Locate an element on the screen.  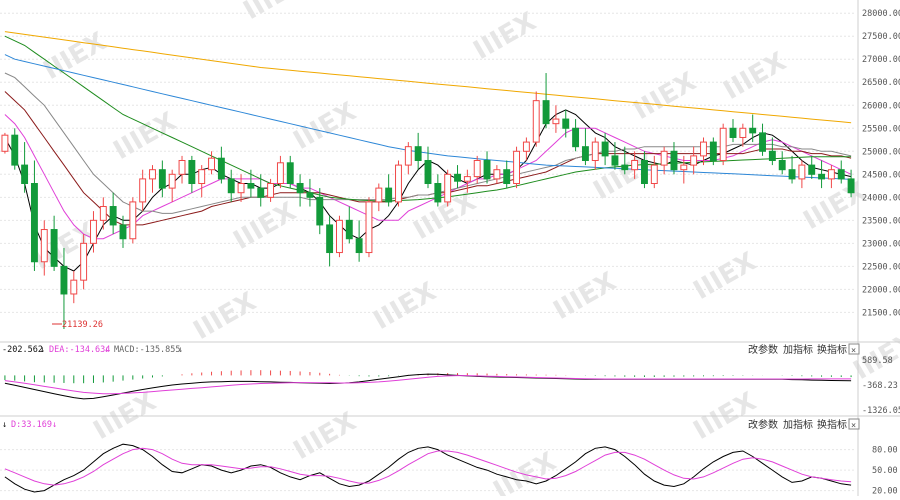
macd-switch-indicator-button: 换指标 is located at coordinates (832, 349).